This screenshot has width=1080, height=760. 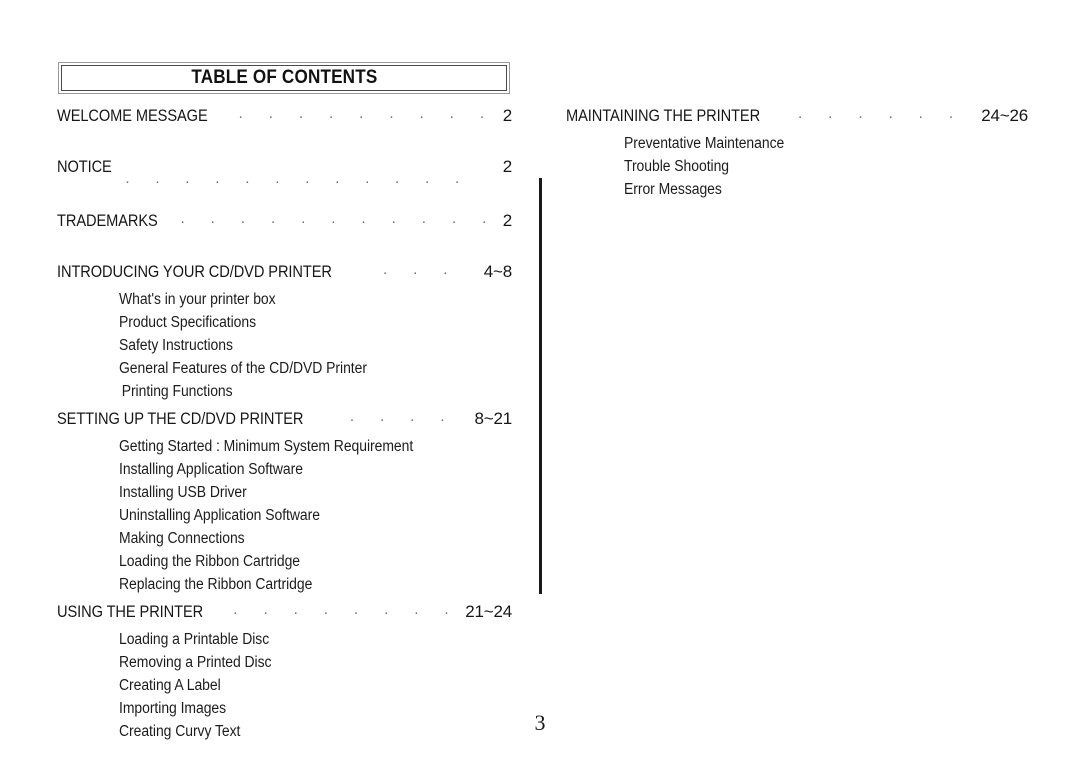 What do you see at coordinates (132, 115) in the screenshot?
I see `toc-chapter-label: WELCOME MESSAGE` at bounding box center [132, 115].